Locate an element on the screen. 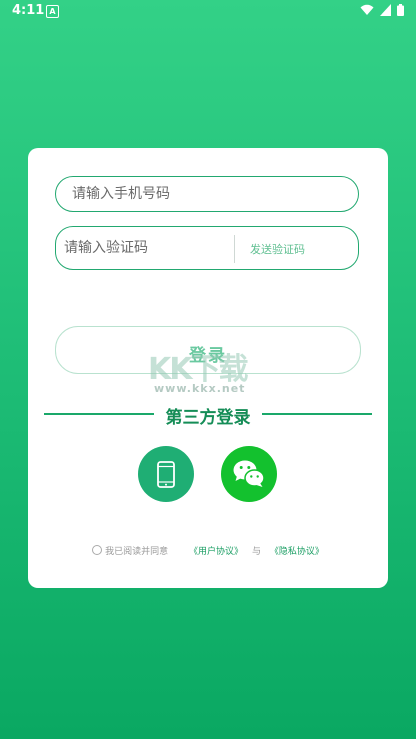 The height and width of the screenshot is (739, 416). status-icons is located at coordinates (382, 10).